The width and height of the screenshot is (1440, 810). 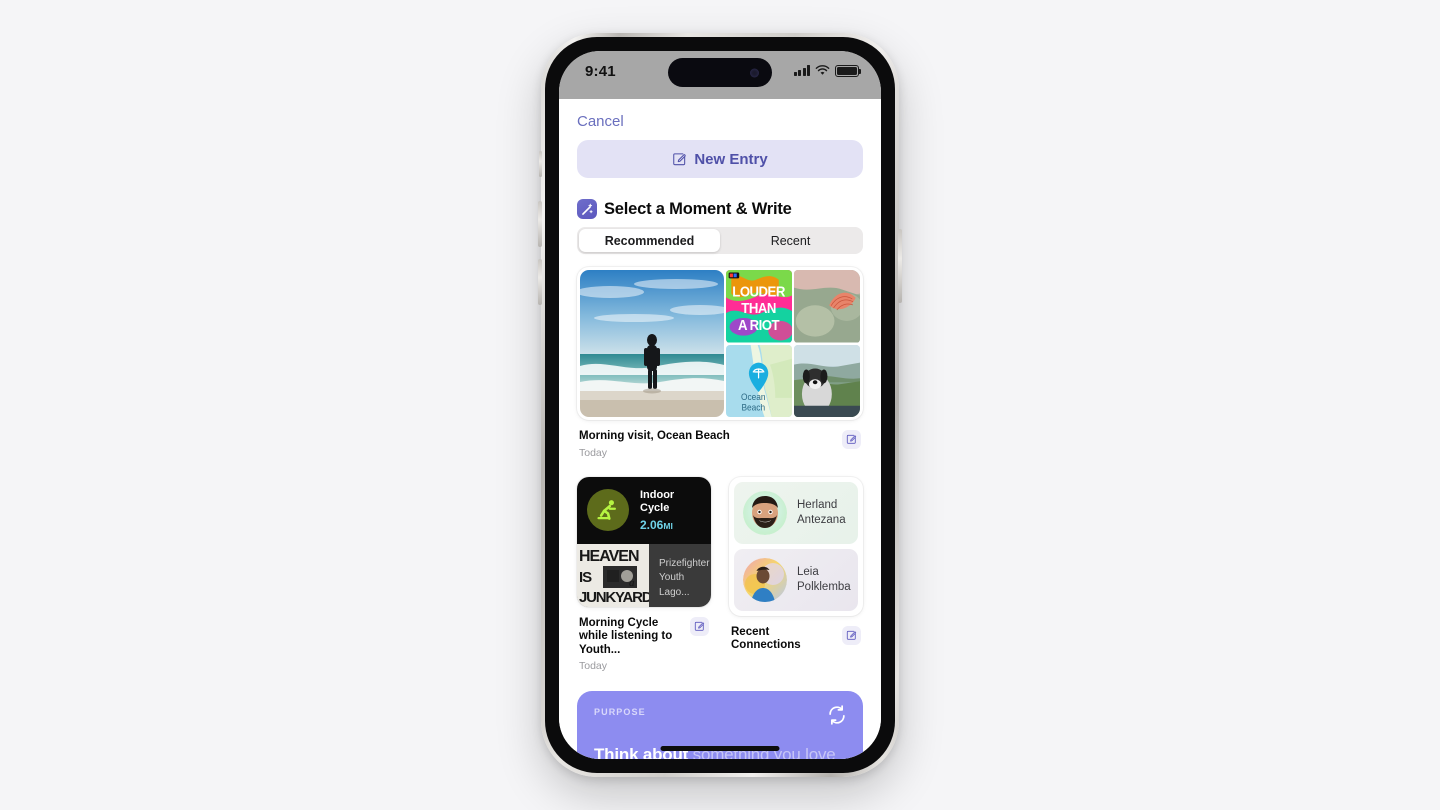 What do you see at coordinates (652, 343) in the screenshot?
I see `beach-surfer-photo` at bounding box center [652, 343].